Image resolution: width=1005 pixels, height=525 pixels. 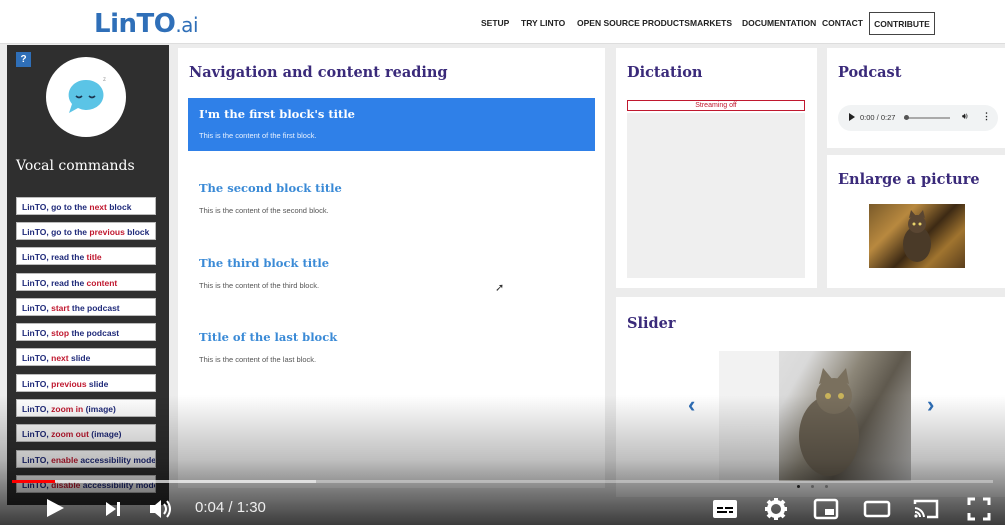 What do you see at coordinates (779, 23) in the screenshot?
I see `nav-item-documentation: DOCUMENTATION` at bounding box center [779, 23].